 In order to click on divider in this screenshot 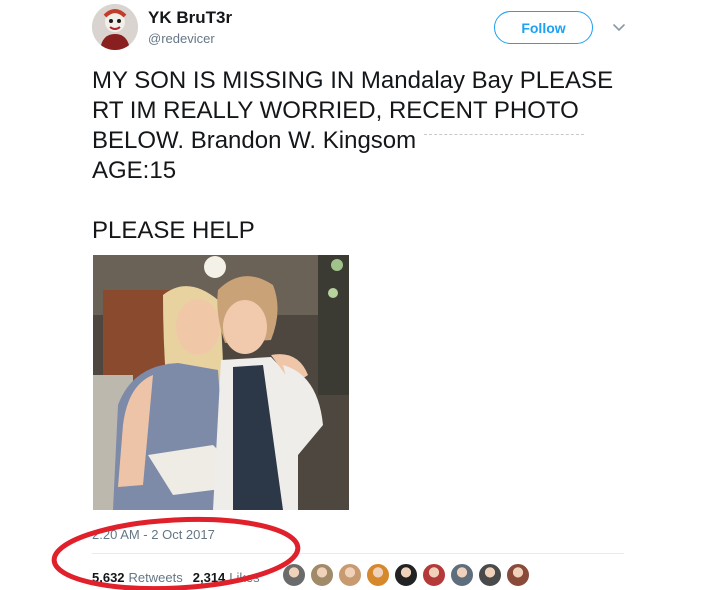, I will do `click(358, 553)`.